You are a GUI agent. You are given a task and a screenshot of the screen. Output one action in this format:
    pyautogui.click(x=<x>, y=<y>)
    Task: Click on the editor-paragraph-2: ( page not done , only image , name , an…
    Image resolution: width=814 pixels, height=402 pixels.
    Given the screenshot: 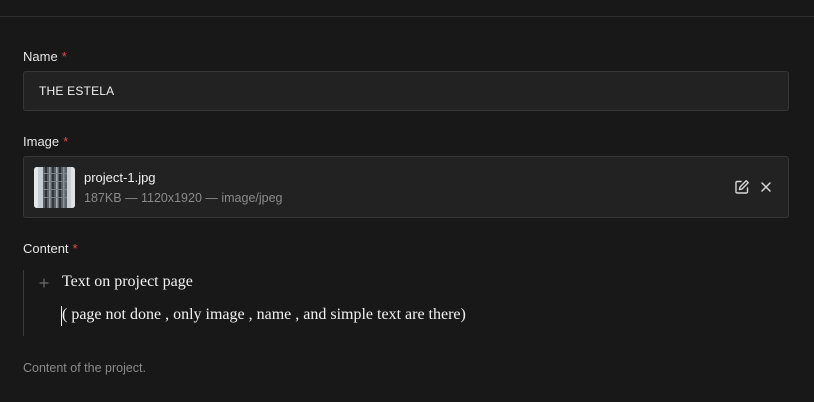 What is the action you would take?
    pyautogui.click(x=264, y=315)
    